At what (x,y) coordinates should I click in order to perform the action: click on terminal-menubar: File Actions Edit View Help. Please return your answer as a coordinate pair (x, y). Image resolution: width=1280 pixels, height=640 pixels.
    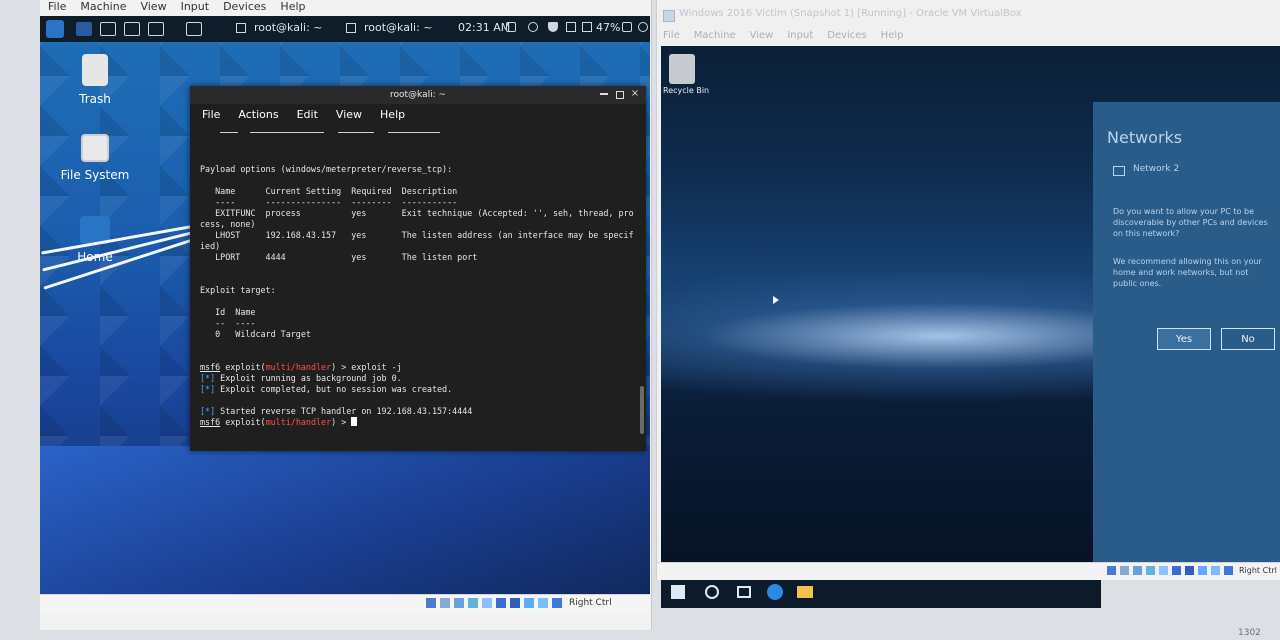
    Looking at the image, I should click on (418, 115).